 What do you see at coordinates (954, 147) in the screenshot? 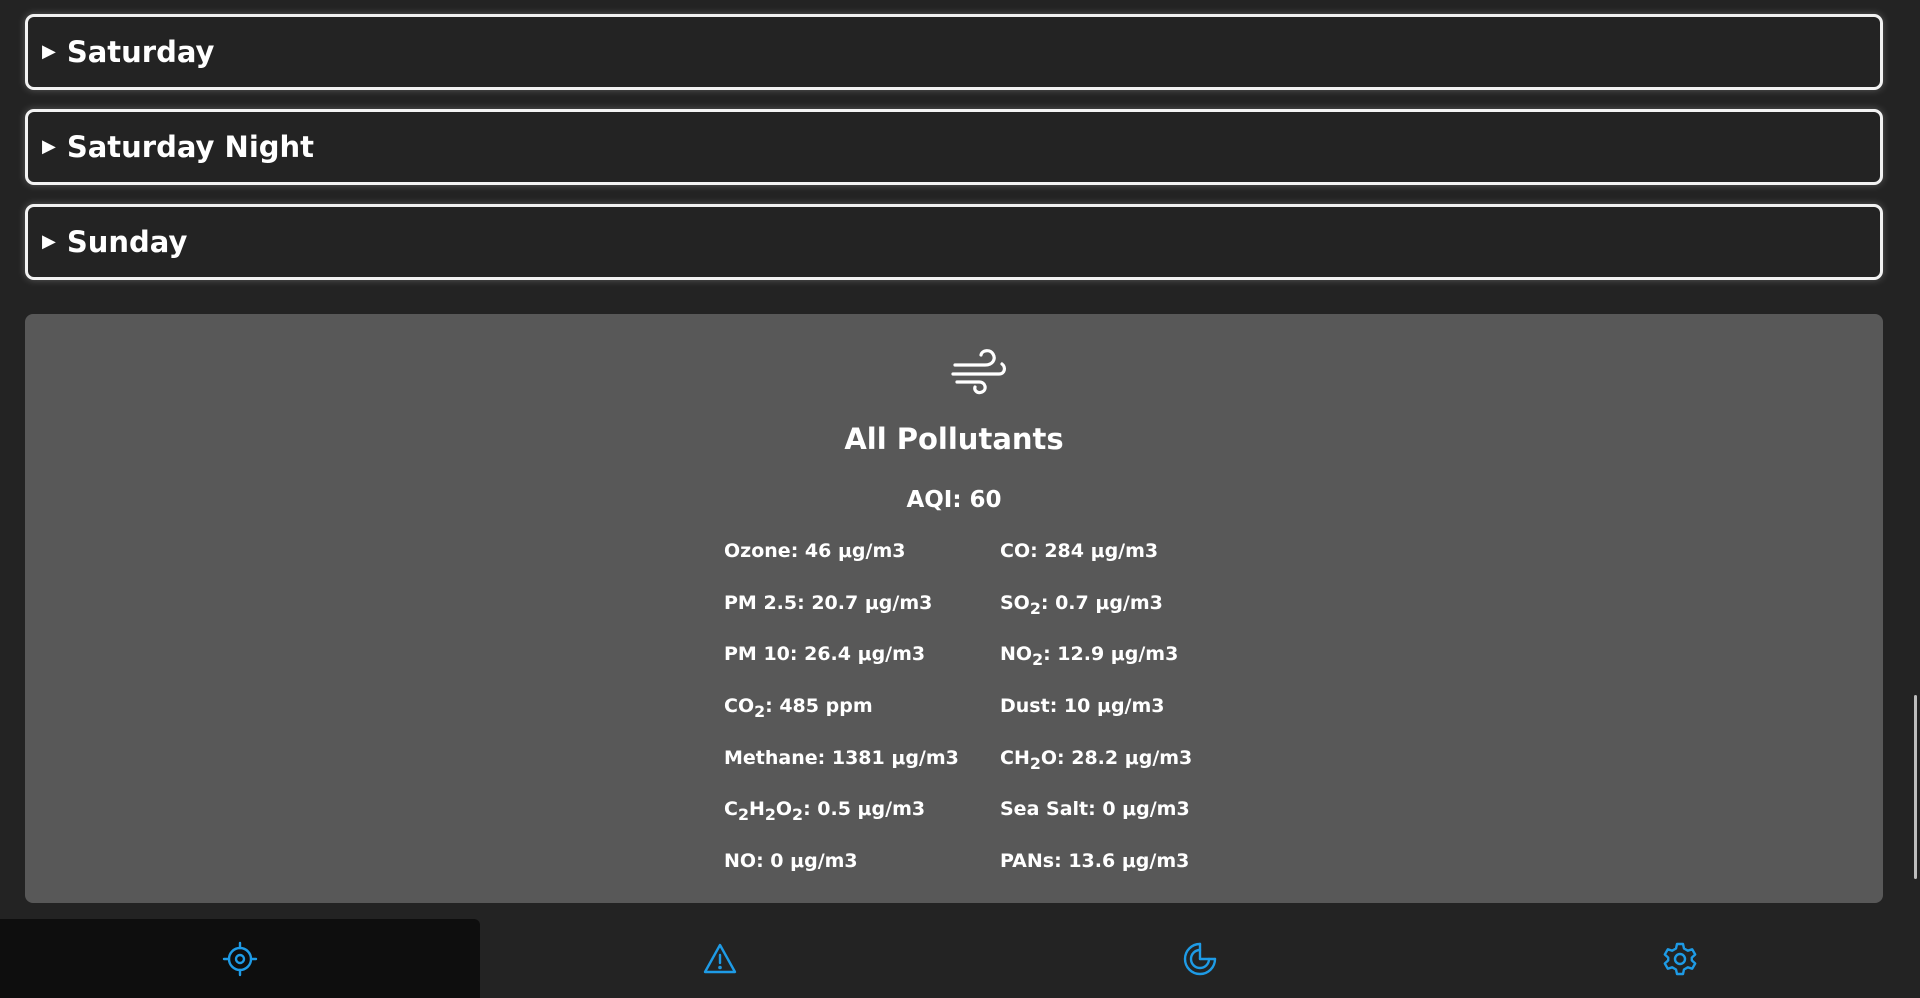
I see `forecast-day-saturday-night: ▶ Saturday Night` at bounding box center [954, 147].